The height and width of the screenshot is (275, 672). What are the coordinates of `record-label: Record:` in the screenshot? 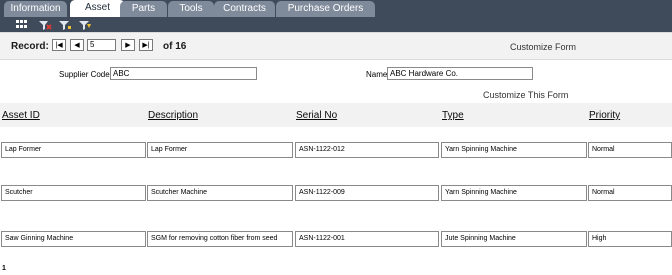 It's located at (30, 46).